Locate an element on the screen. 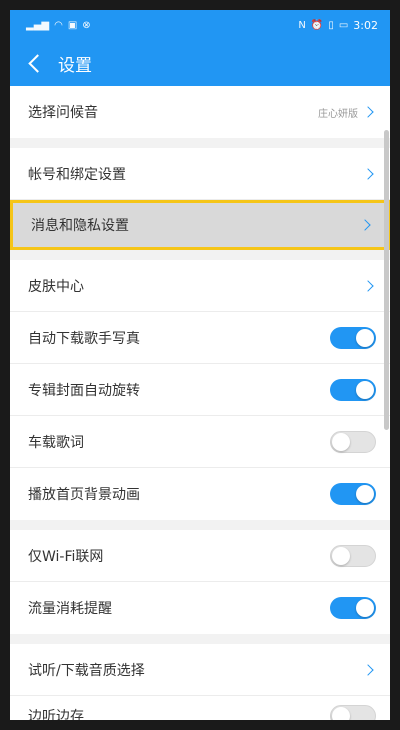  status-bar: ▂▄▆ ◠ ▣ ⊗ N ⏰ ▯ ▭ 3:02 is located at coordinates (200, 25).